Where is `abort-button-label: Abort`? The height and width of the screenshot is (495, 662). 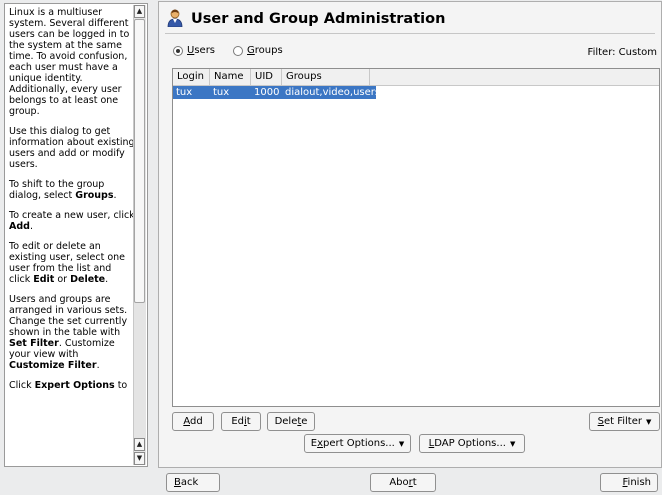 abort-button-label: Abort is located at coordinates (402, 482).